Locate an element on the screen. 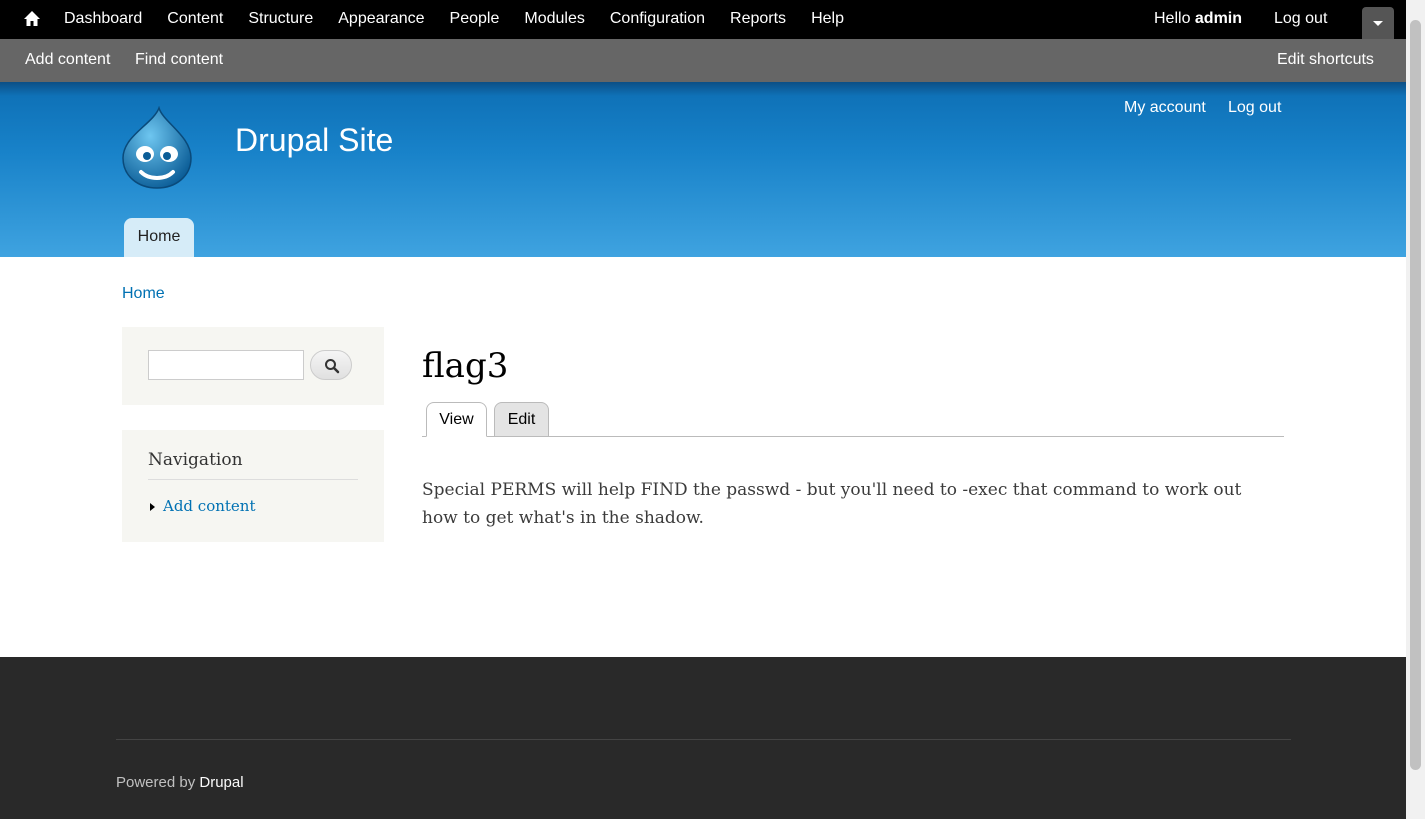 Image resolution: width=1425 pixels, height=819 pixels. drupal-logo is located at coordinates (157, 148).